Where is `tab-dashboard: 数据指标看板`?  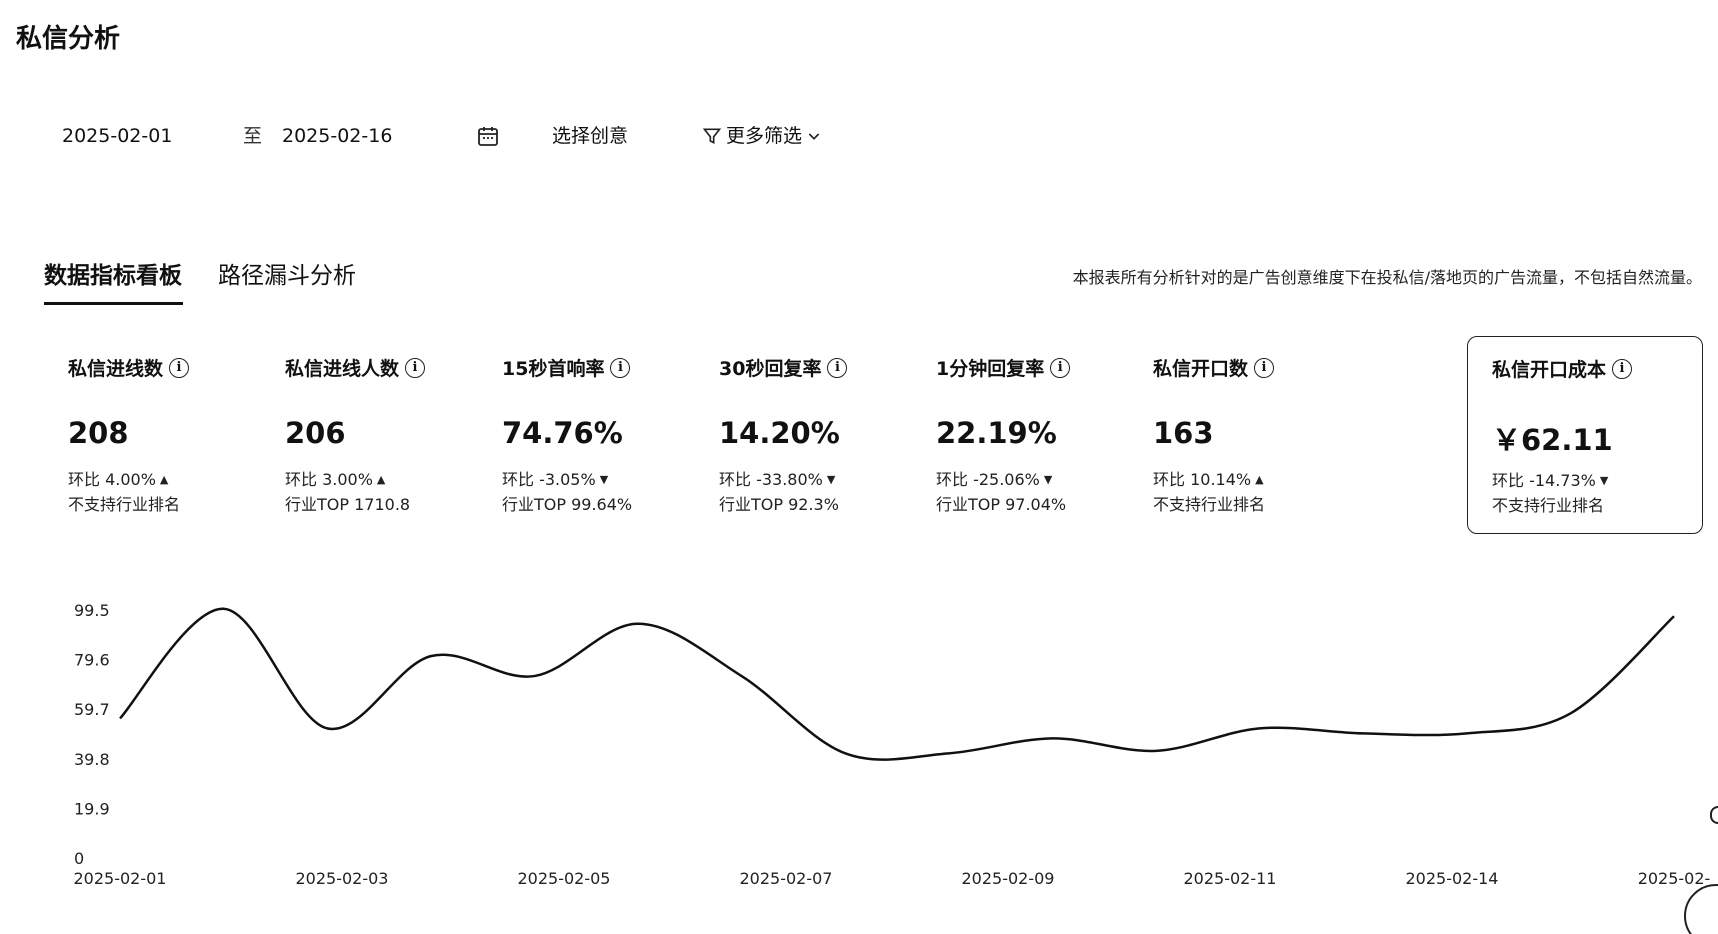
tab-dashboard: 数据指标看板 is located at coordinates (113, 273).